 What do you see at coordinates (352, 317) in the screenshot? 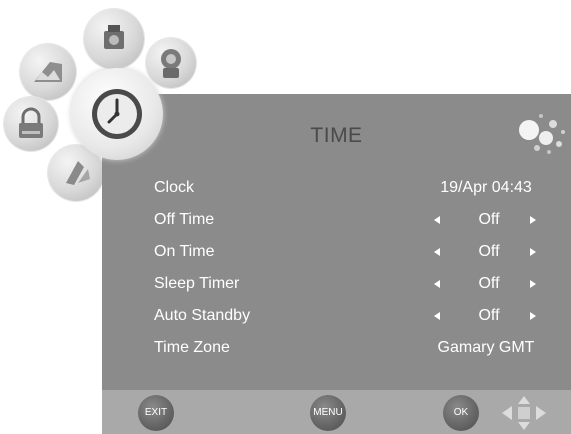
I see `menu-row-auto-standby: Auto Standby Off` at bounding box center [352, 317].